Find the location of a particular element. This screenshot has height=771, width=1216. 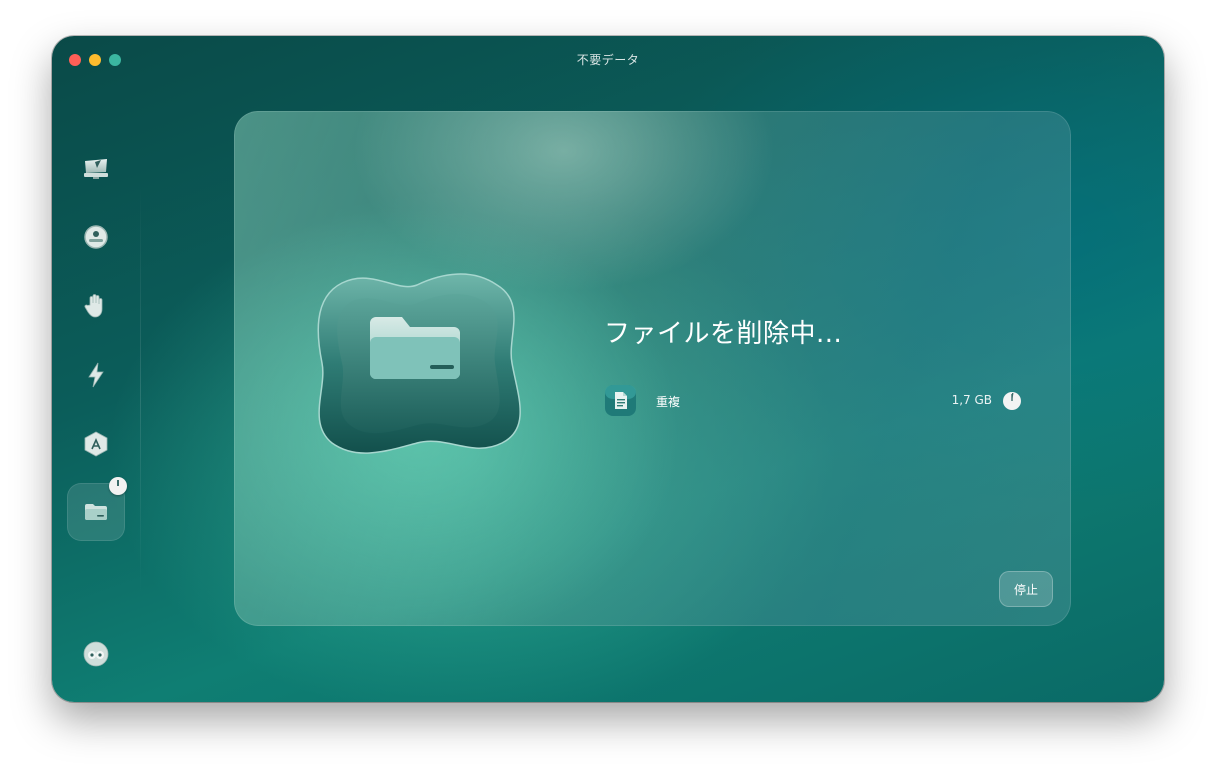

sidebar is located at coordinates (97, 416).